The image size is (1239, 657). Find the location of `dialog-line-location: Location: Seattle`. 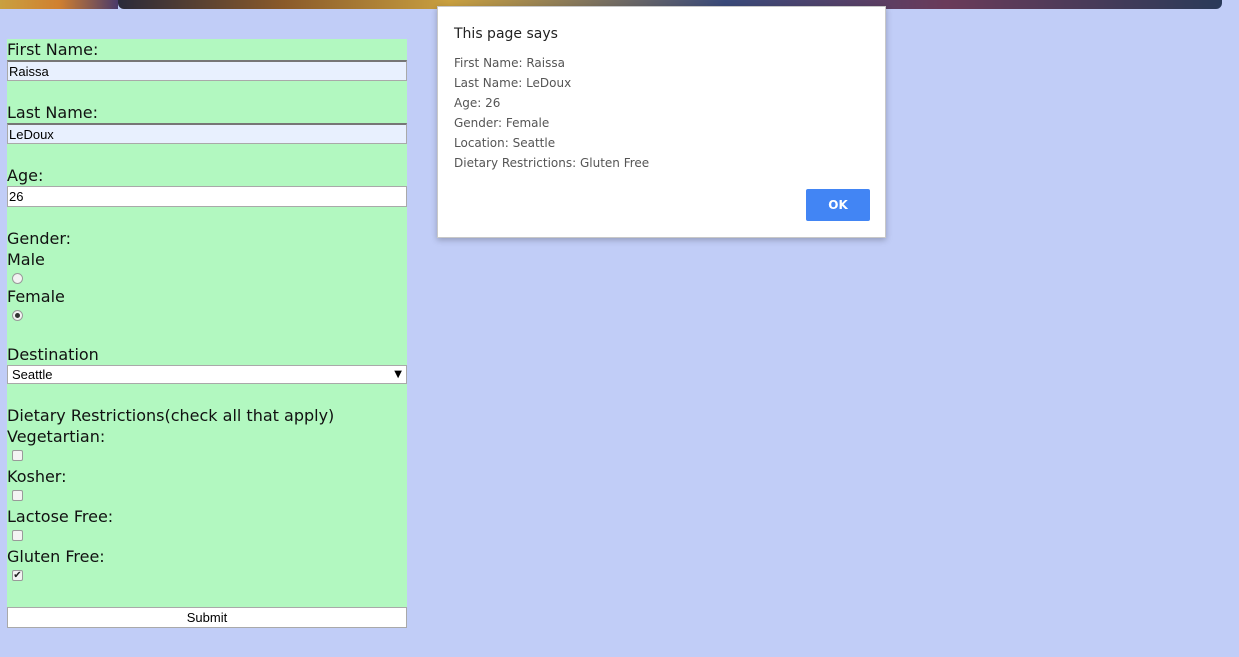

dialog-line-location: Location: Seattle is located at coordinates (505, 143).